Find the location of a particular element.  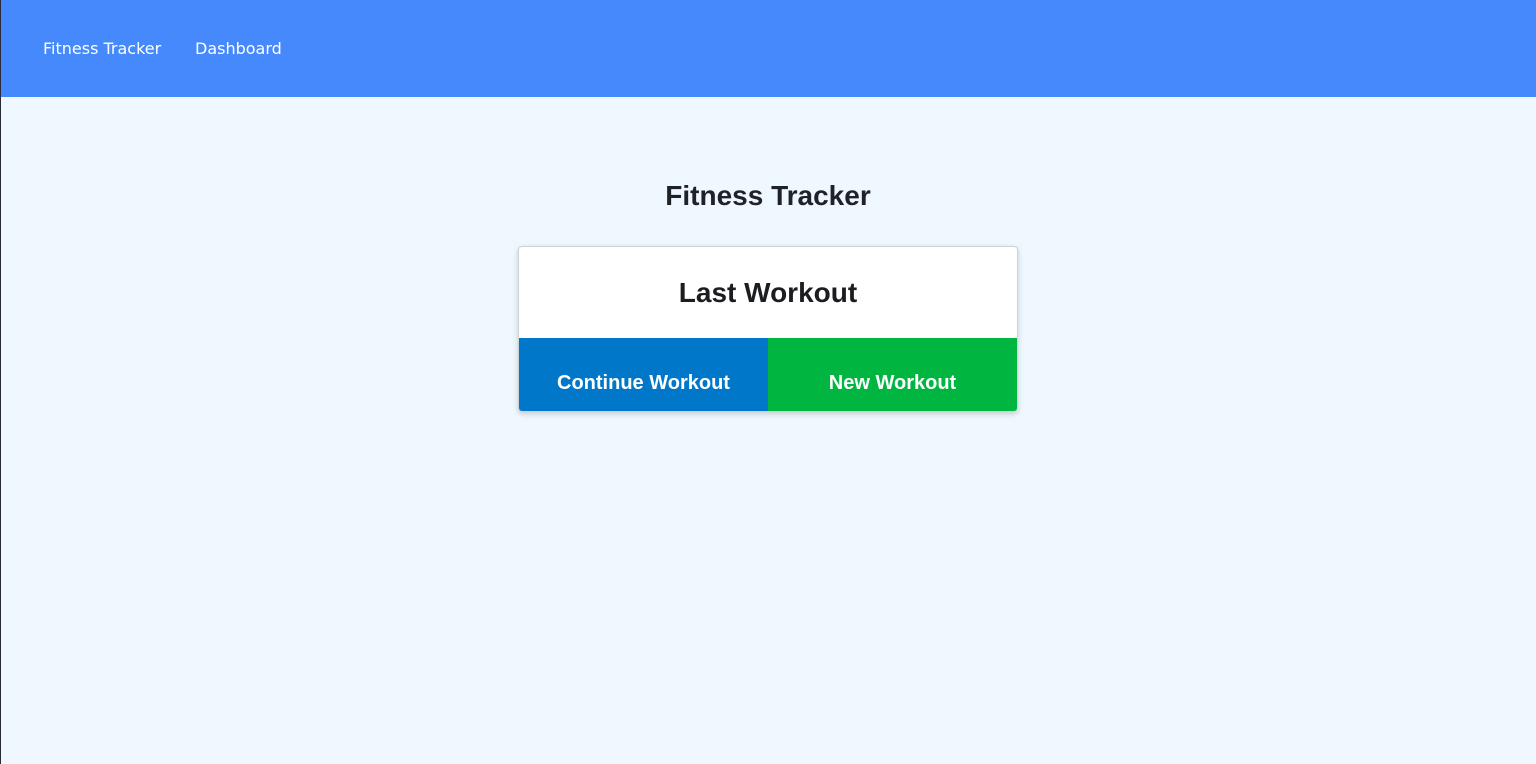

card-title: Last Workout is located at coordinates (768, 292).